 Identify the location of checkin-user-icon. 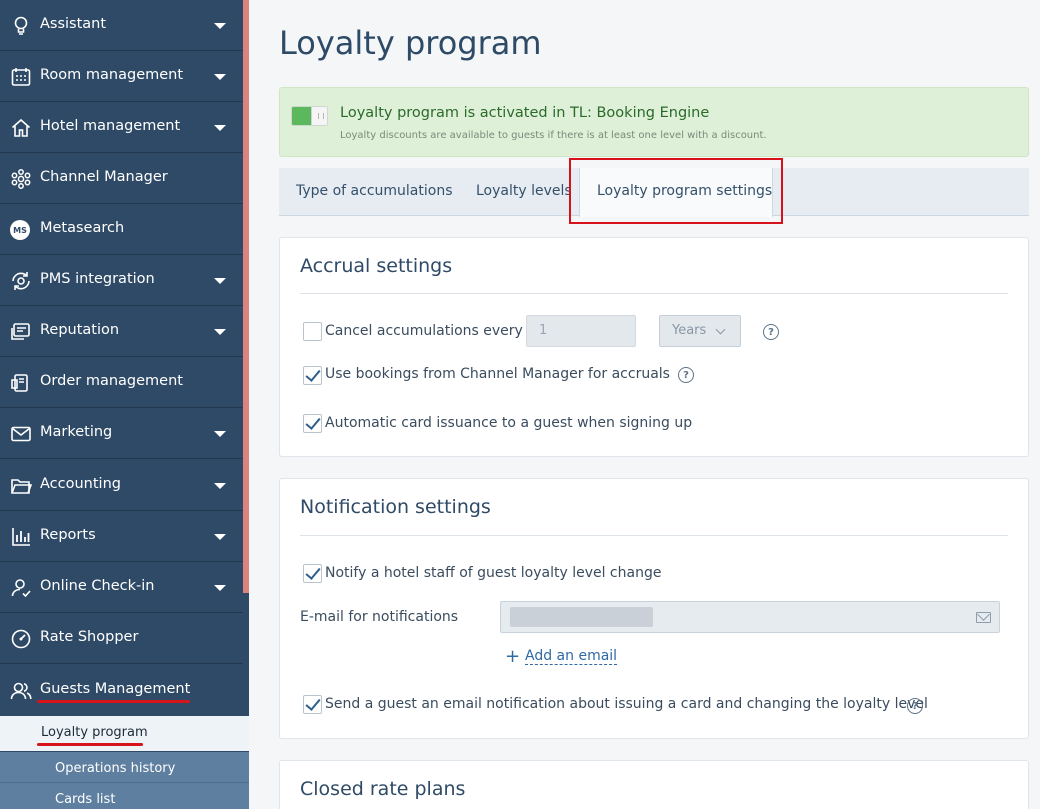
(21, 588).